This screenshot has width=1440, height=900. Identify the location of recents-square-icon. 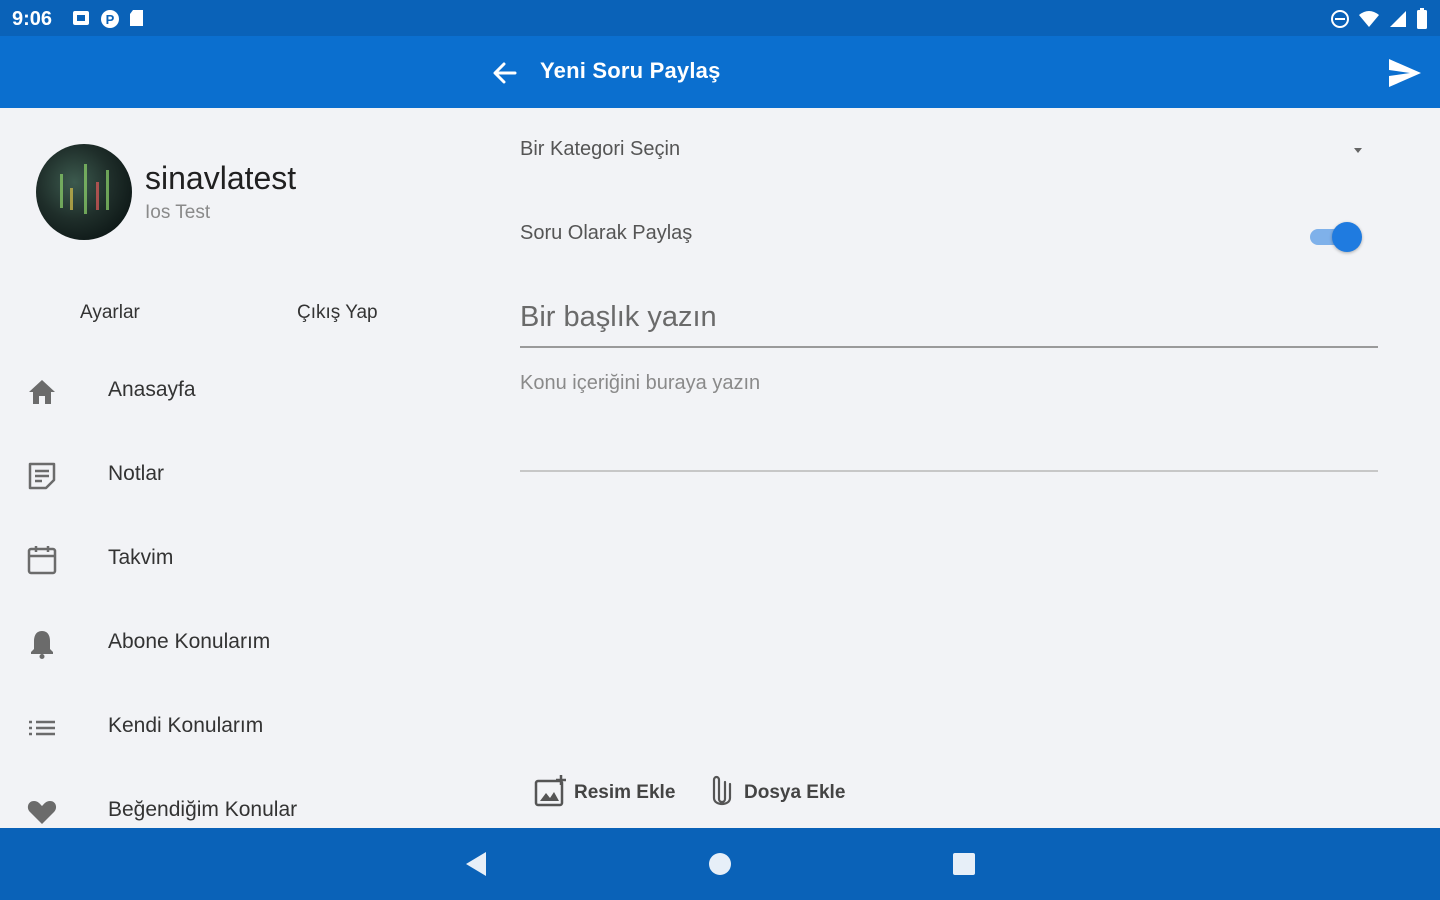
(964, 864).